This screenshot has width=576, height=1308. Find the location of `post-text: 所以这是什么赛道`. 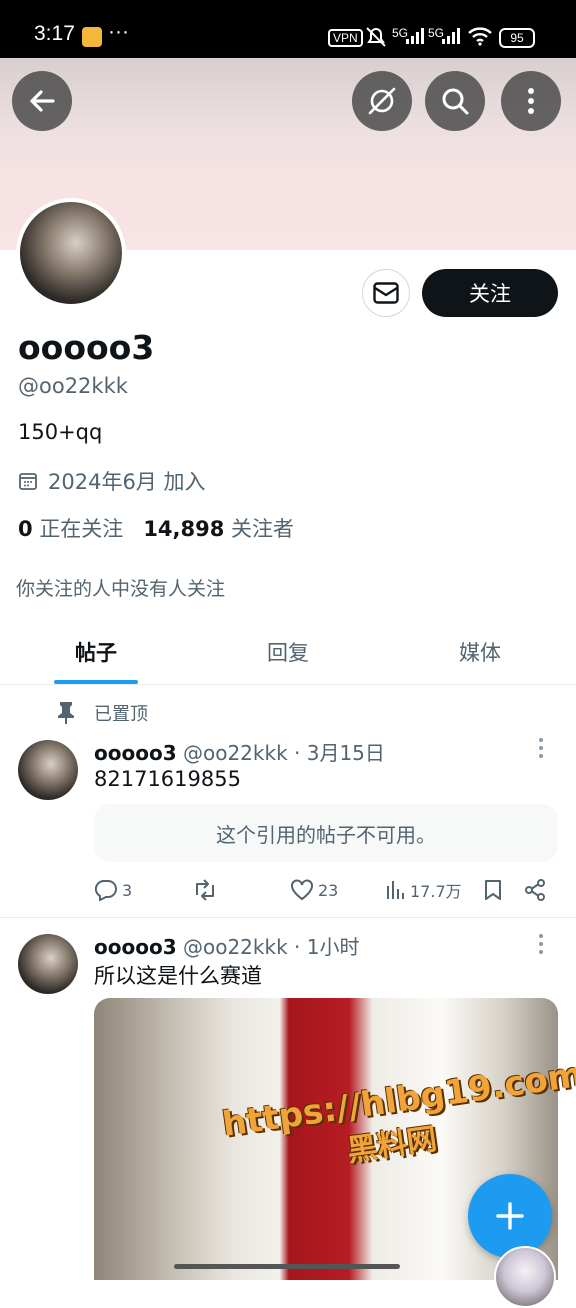

post-text: 所以这是什么赛道 is located at coordinates (178, 976).